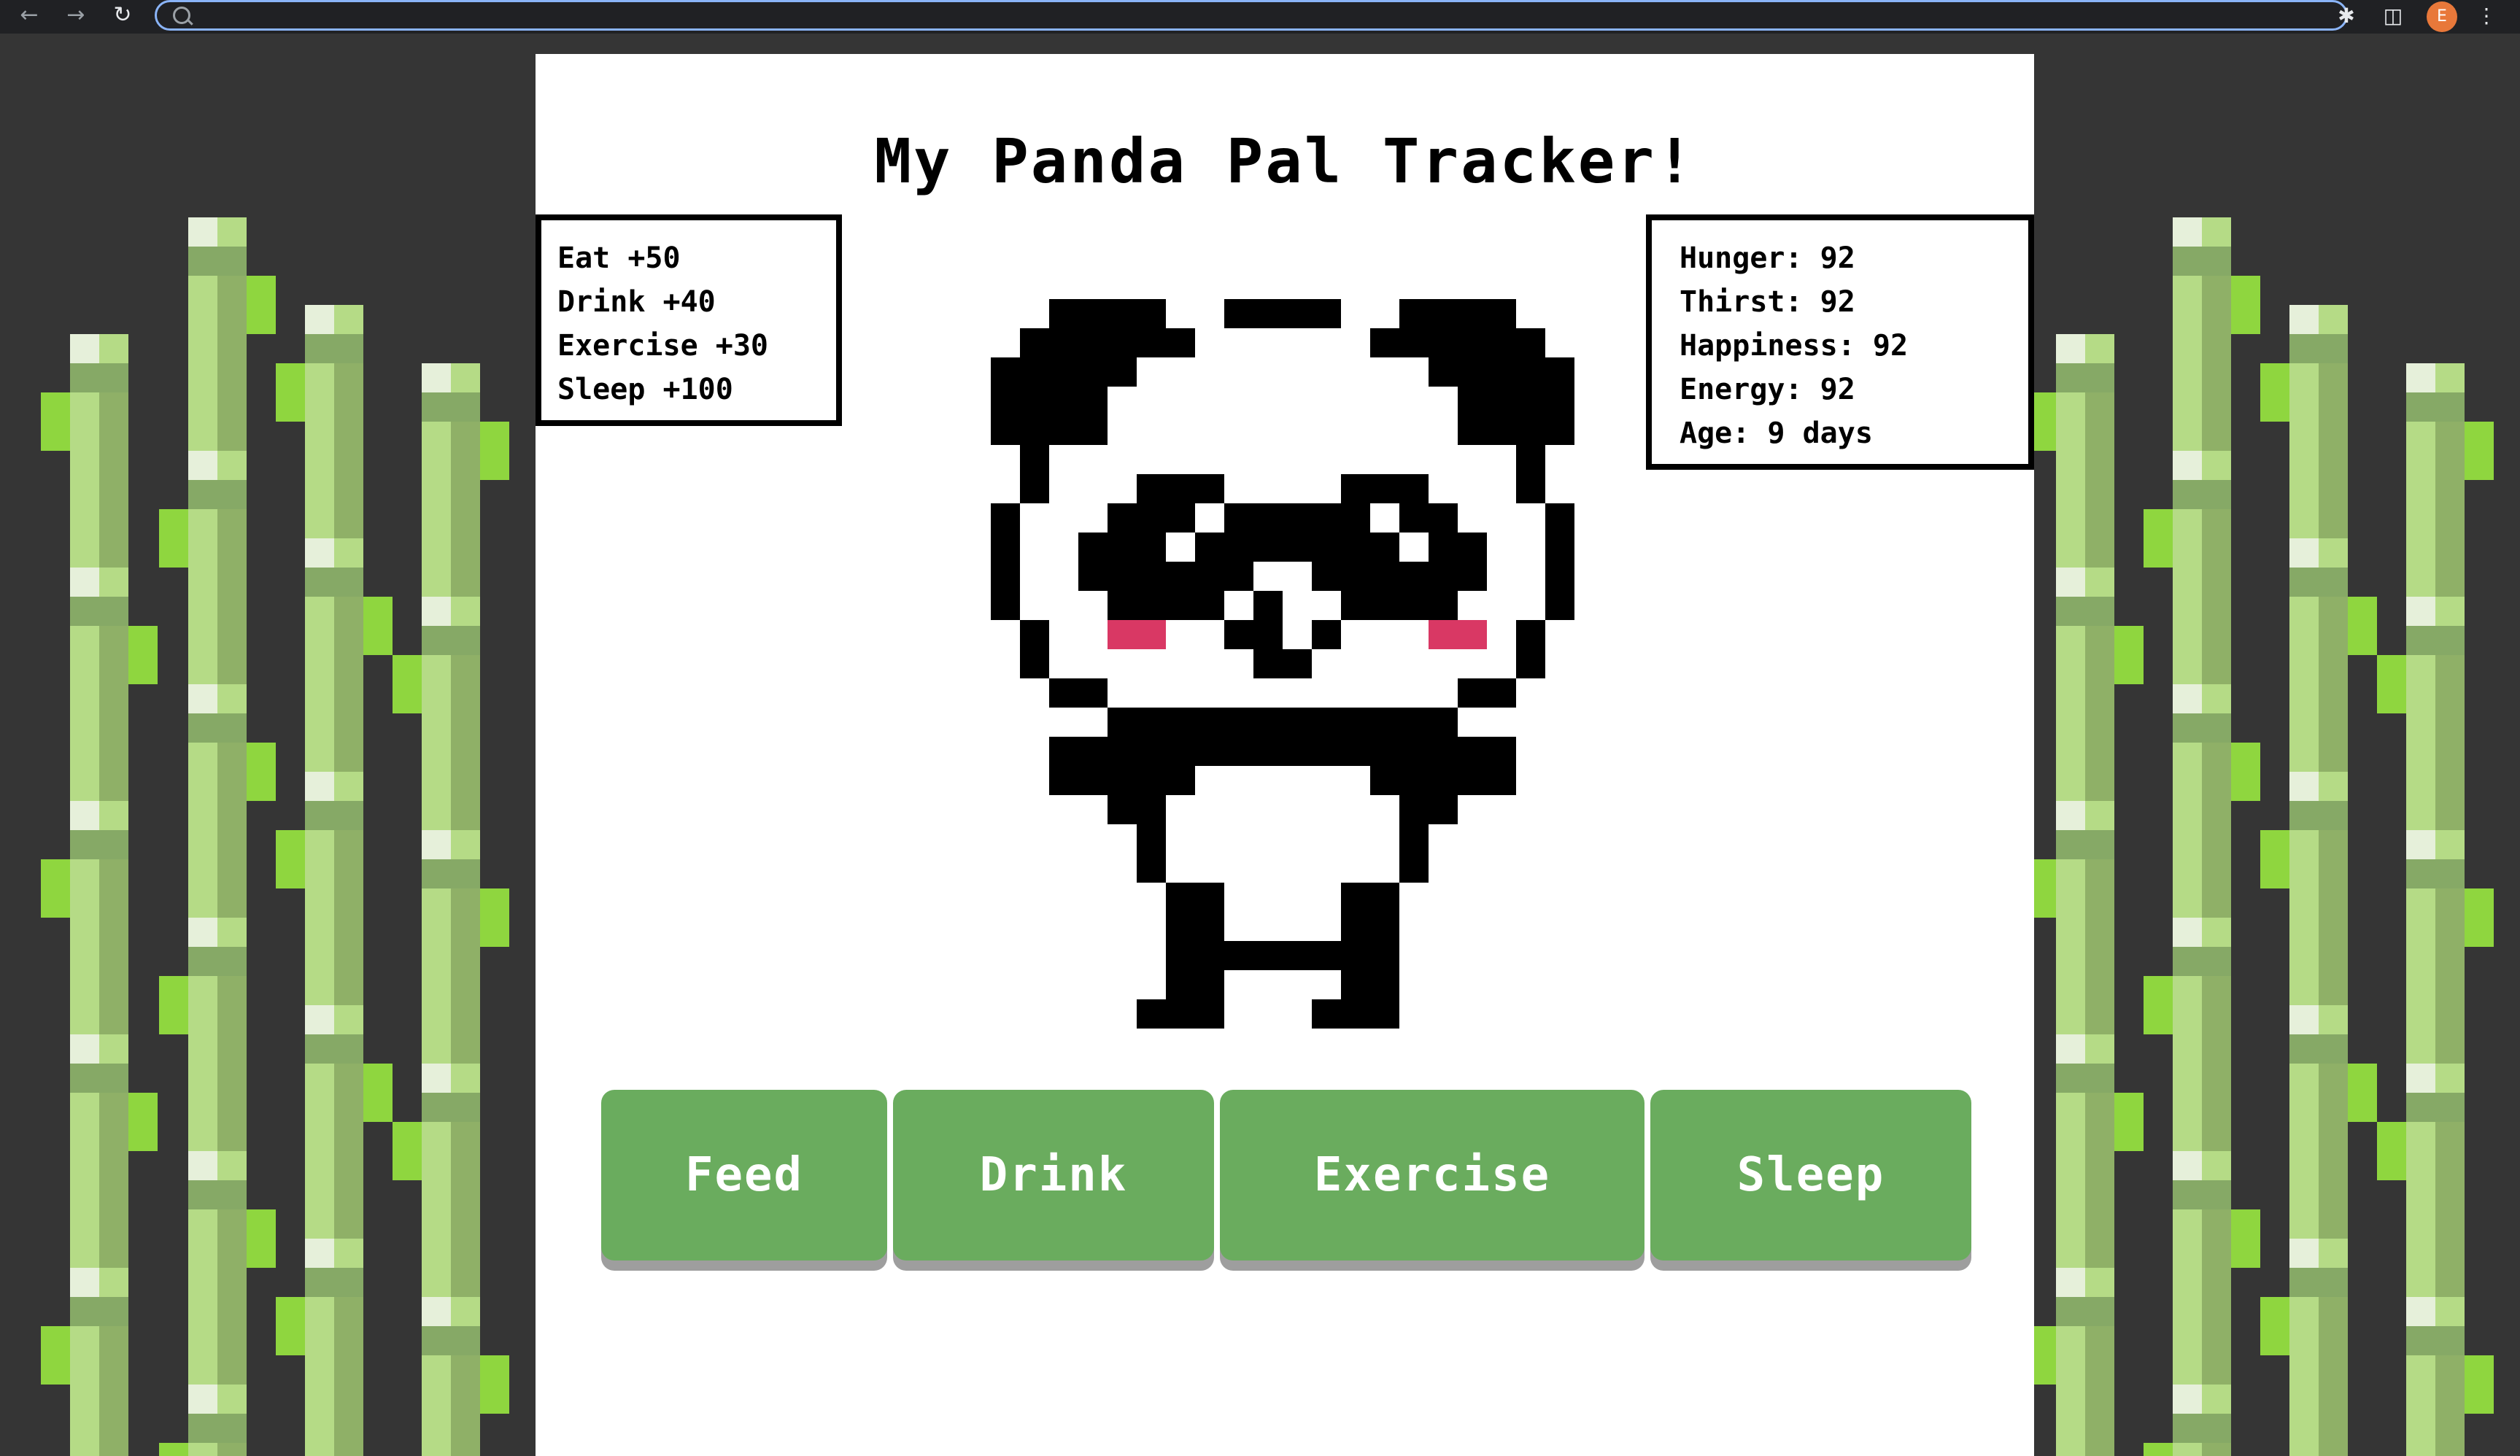 Image resolution: width=2520 pixels, height=1456 pixels. Describe the element at coordinates (744, 1175) in the screenshot. I see `feed-button: Feed` at that location.